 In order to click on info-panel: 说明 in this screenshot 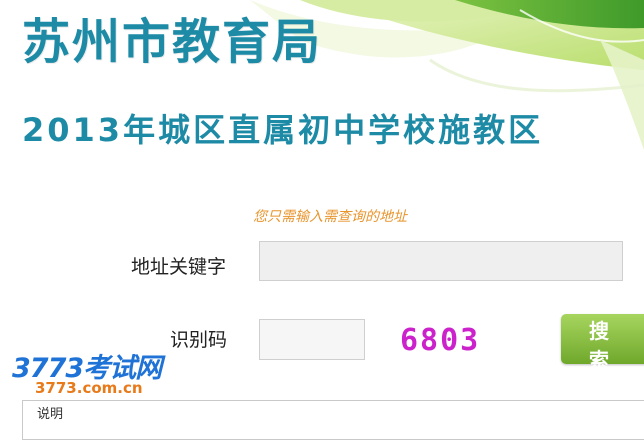, I will do `click(333, 420)`.